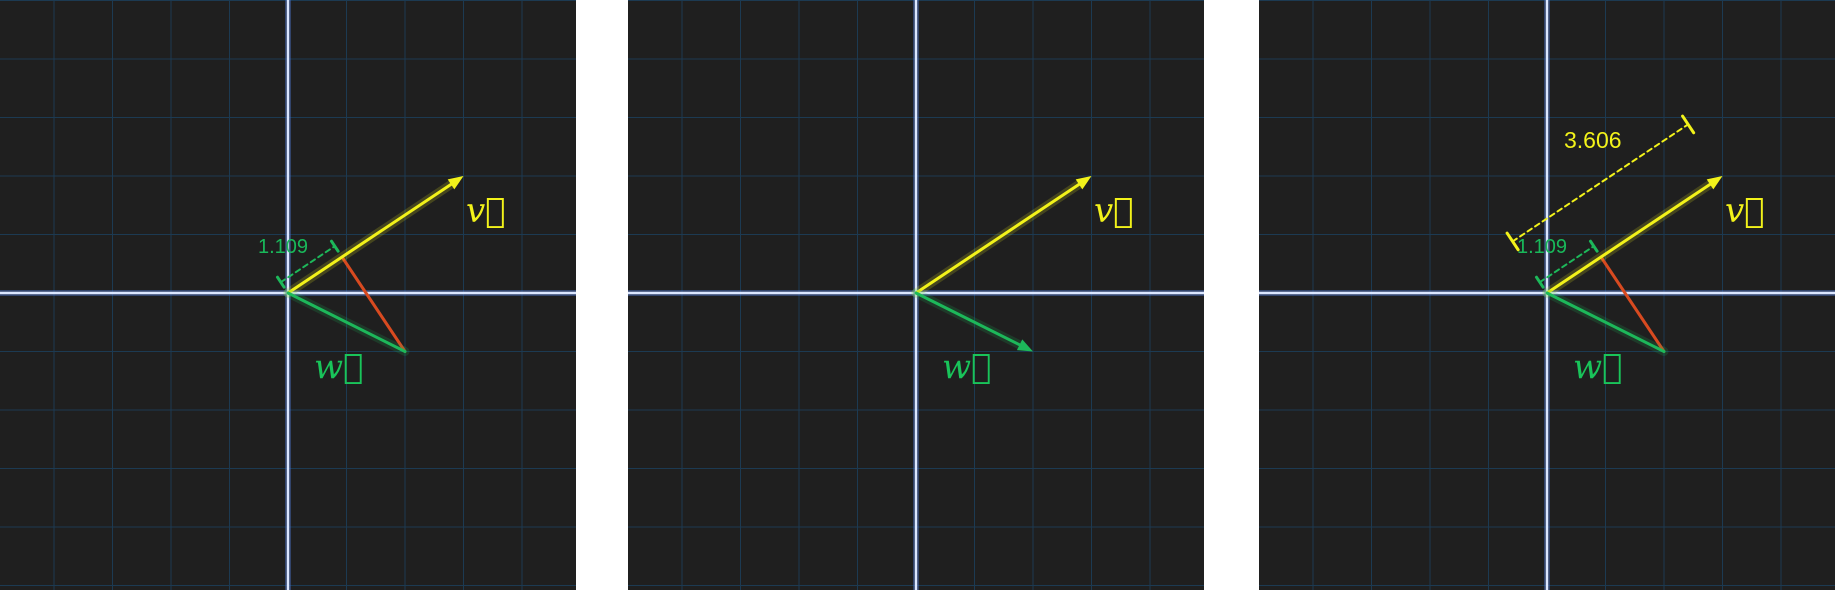  Describe the element at coordinates (1688, 124) in the screenshot. I see `vector-v-length-measure-tick-end` at that location.